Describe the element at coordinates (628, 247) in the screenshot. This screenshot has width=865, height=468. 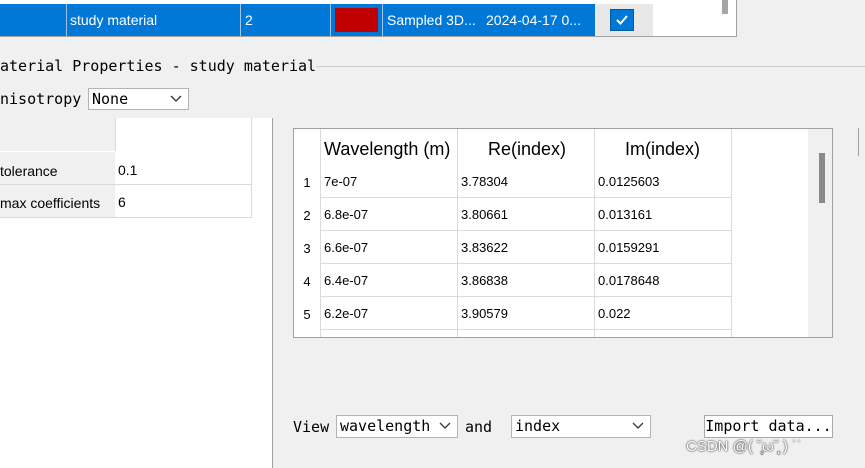
I see `im-index-cell: 0.0159291` at that location.